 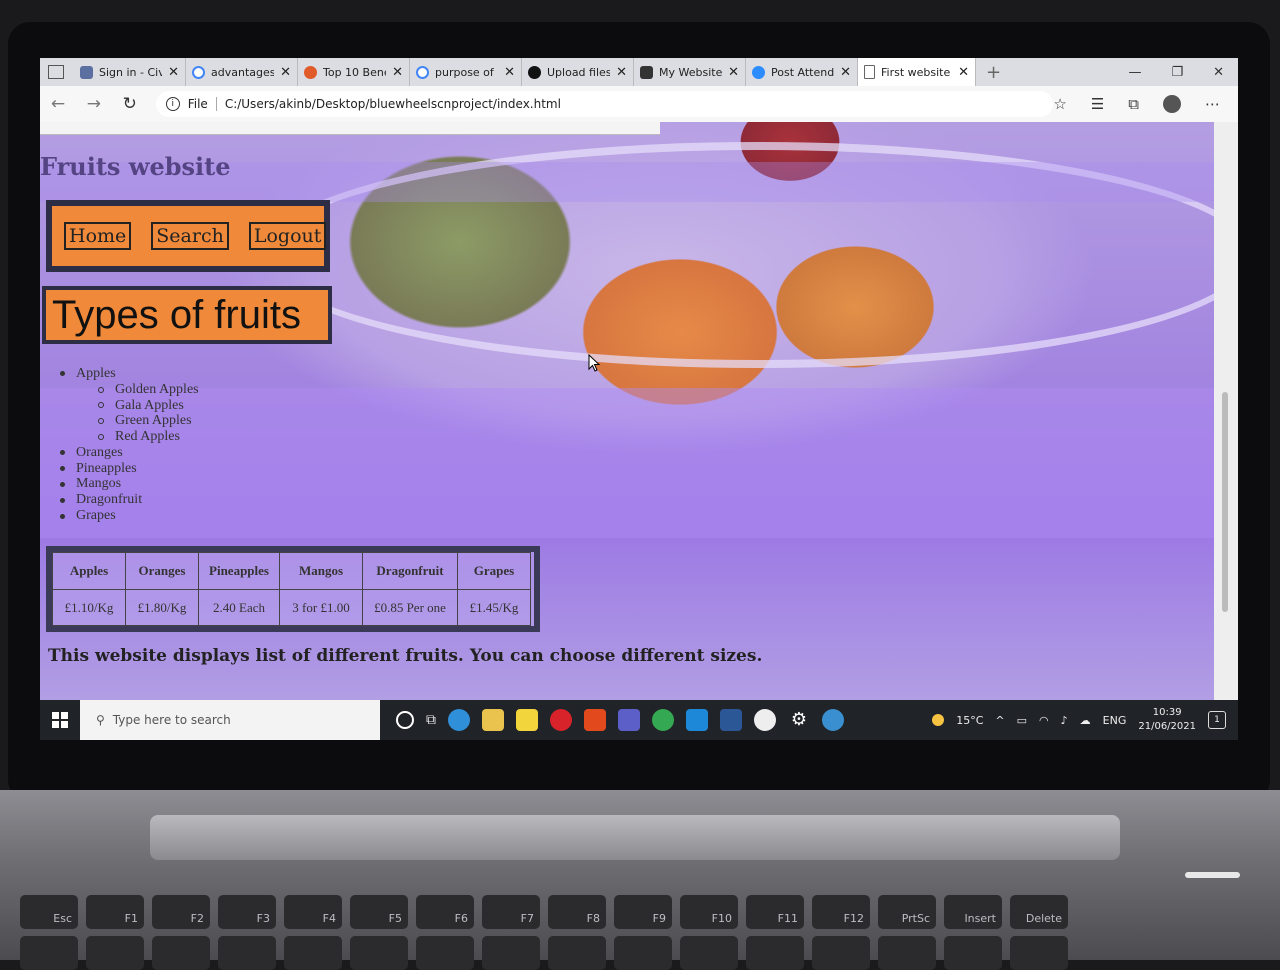 What do you see at coordinates (577, 912) in the screenshot?
I see `key: F8` at bounding box center [577, 912].